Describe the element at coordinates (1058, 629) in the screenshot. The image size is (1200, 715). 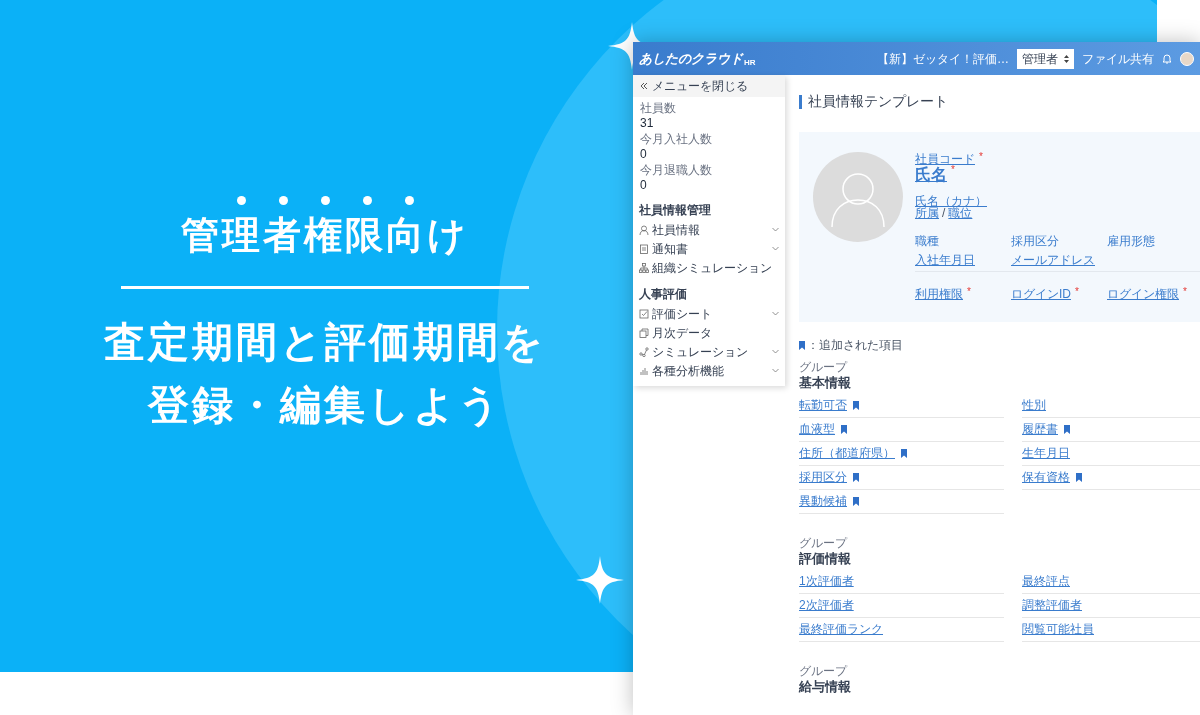
I see `field-link: 閲覧可能社員` at that location.